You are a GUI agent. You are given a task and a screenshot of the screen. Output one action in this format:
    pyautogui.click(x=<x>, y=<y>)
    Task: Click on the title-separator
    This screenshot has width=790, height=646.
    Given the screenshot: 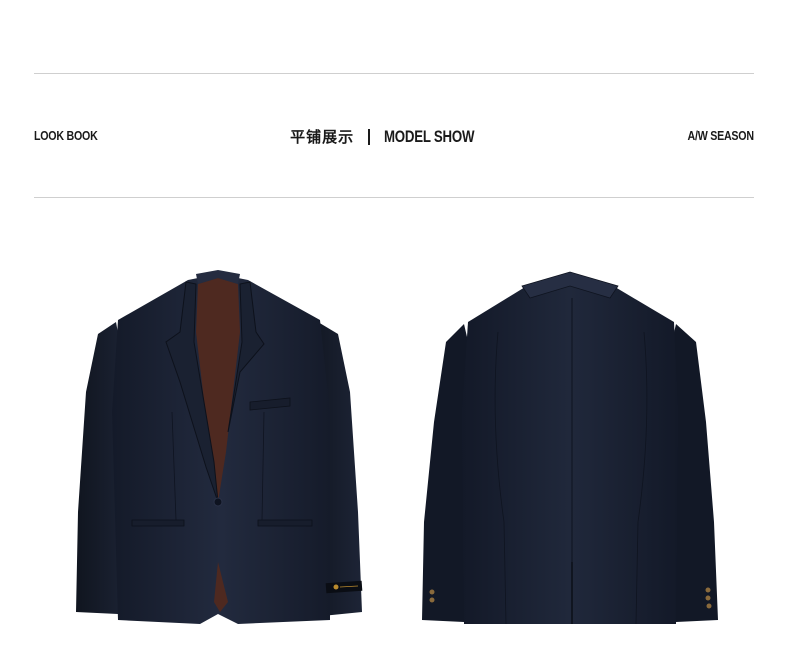 What is the action you would take?
    pyautogui.click(x=369, y=136)
    